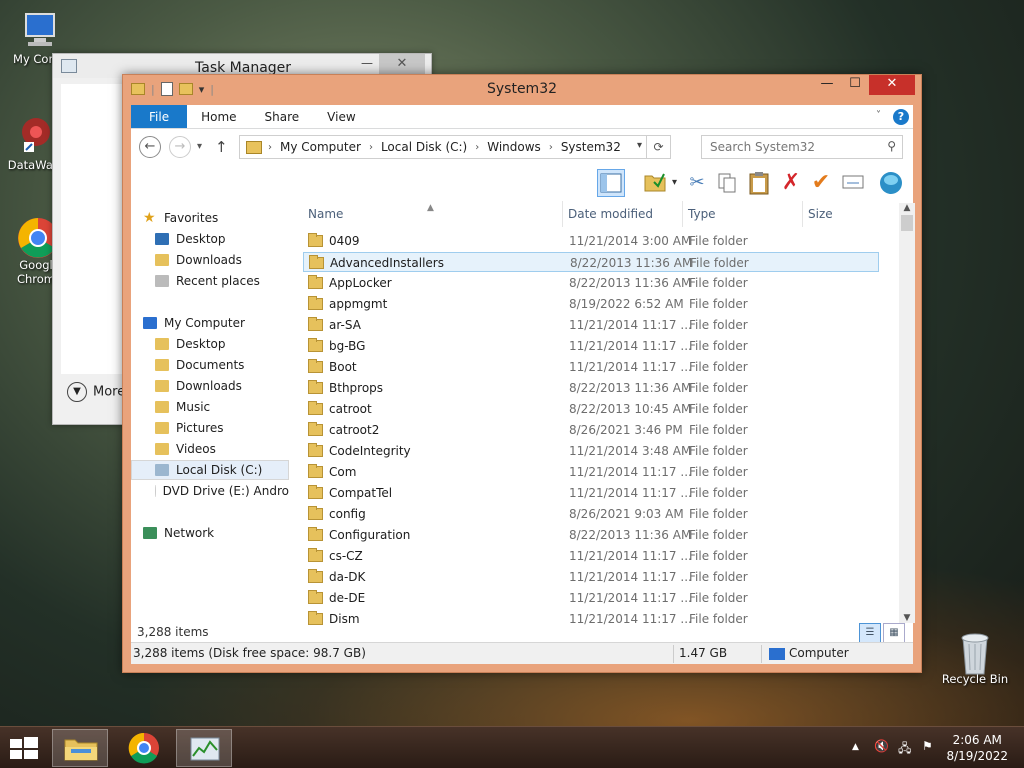 Image resolution: width=1024 pixels, height=768 pixels. Describe the element at coordinates (791, 183) in the screenshot. I see `delete-icon: ✗` at that location.